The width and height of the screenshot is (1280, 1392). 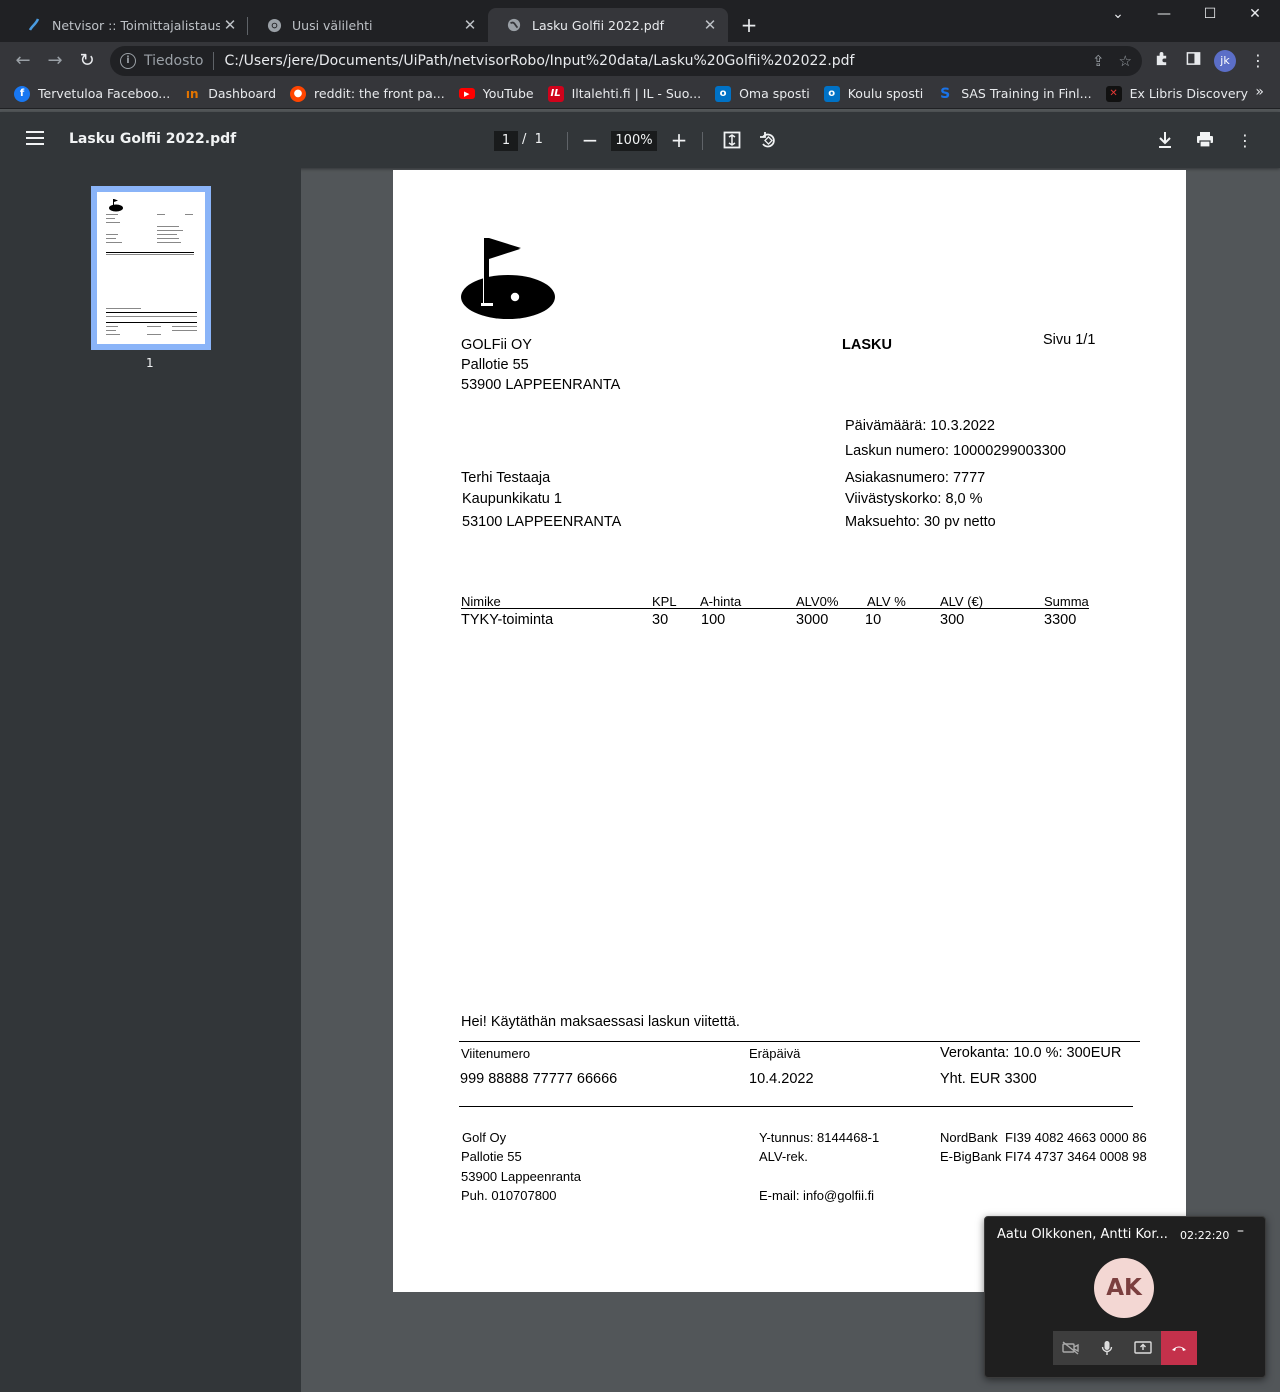 What do you see at coordinates (732, 142) in the screenshot?
I see `fit-page-icon` at bounding box center [732, 142].